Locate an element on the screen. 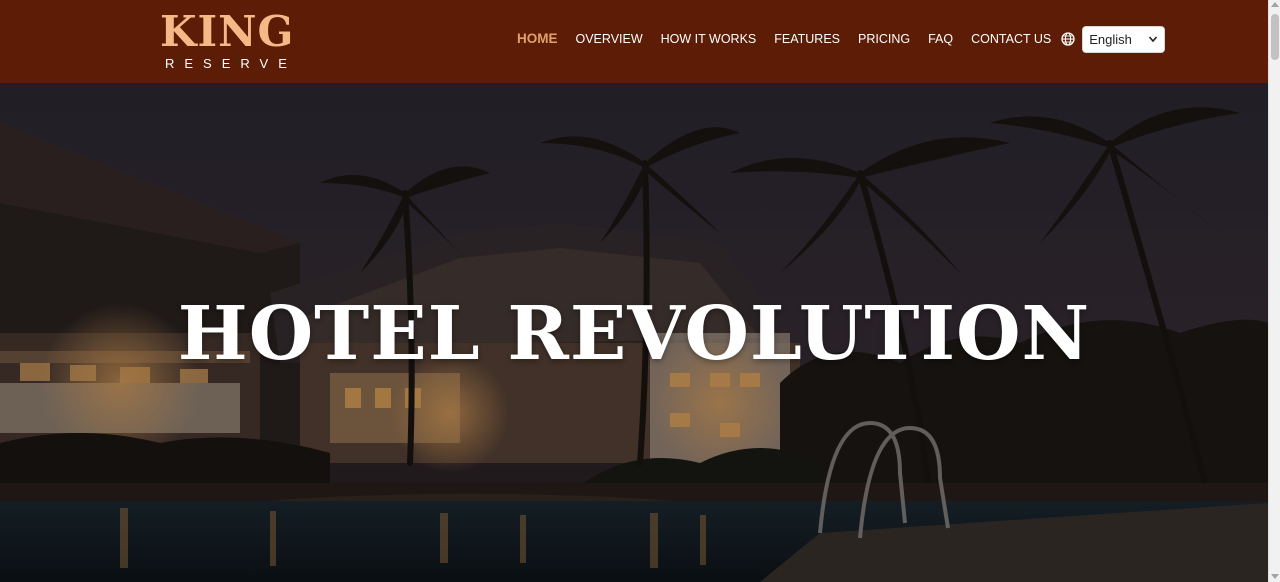 This screenshot has height=582, width=1280. nav-pricing: PRICING is located at coordinates (884, 39).